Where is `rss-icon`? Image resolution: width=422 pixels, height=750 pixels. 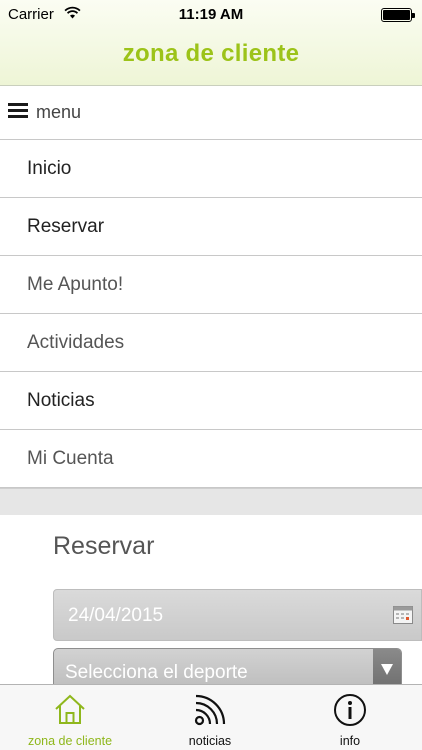
rss-icon is located at coordinates (210, 710).